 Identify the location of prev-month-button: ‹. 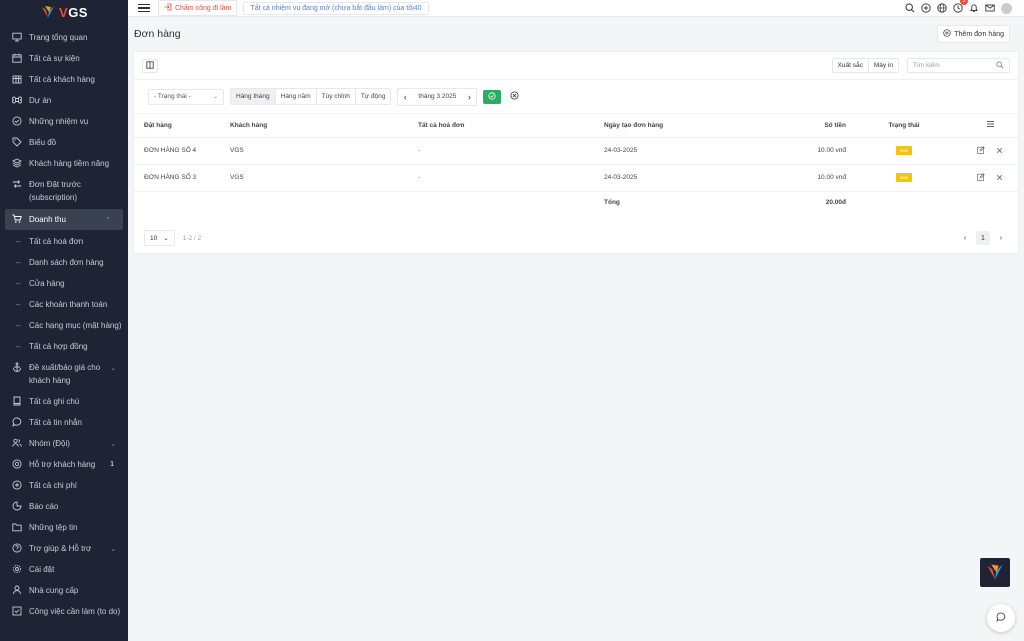
(405, 97).